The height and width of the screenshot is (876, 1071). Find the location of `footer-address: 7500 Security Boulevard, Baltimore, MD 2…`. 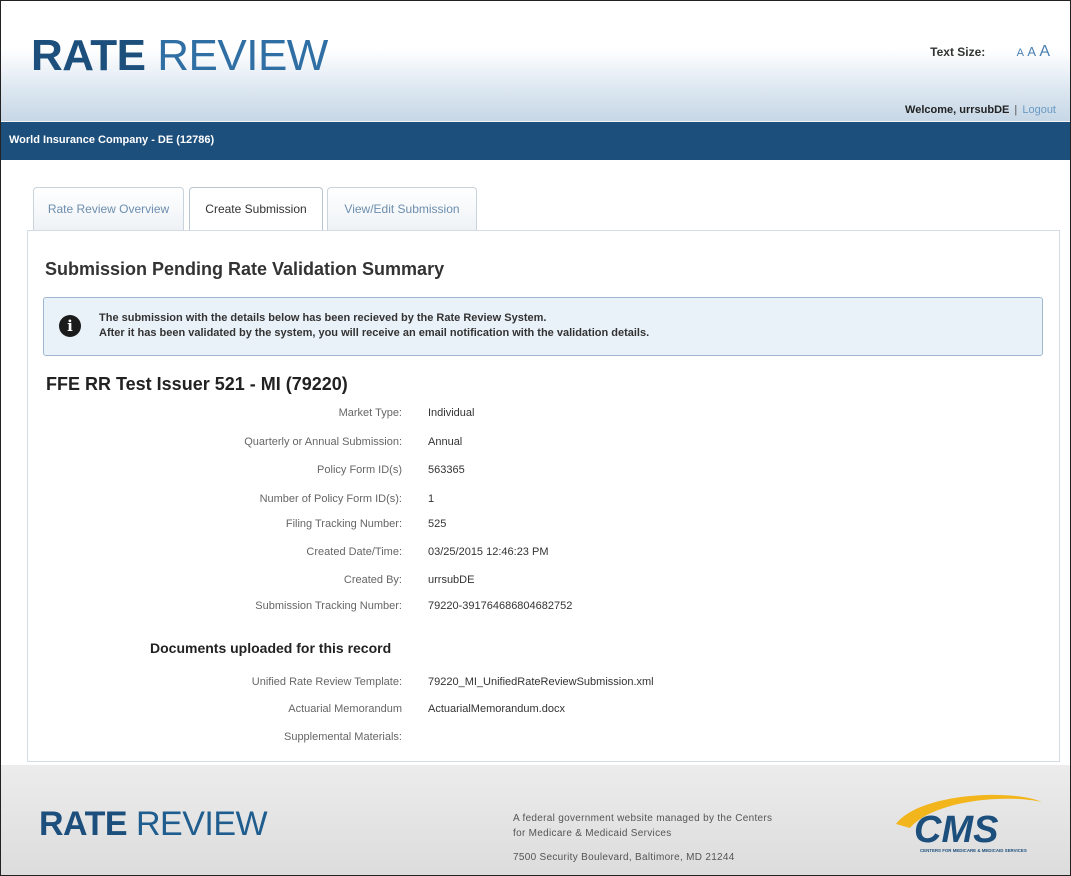

footer-address: 7500 Security Boulevard, Baltimore, MD 2… is located at coordinates (624, 857).